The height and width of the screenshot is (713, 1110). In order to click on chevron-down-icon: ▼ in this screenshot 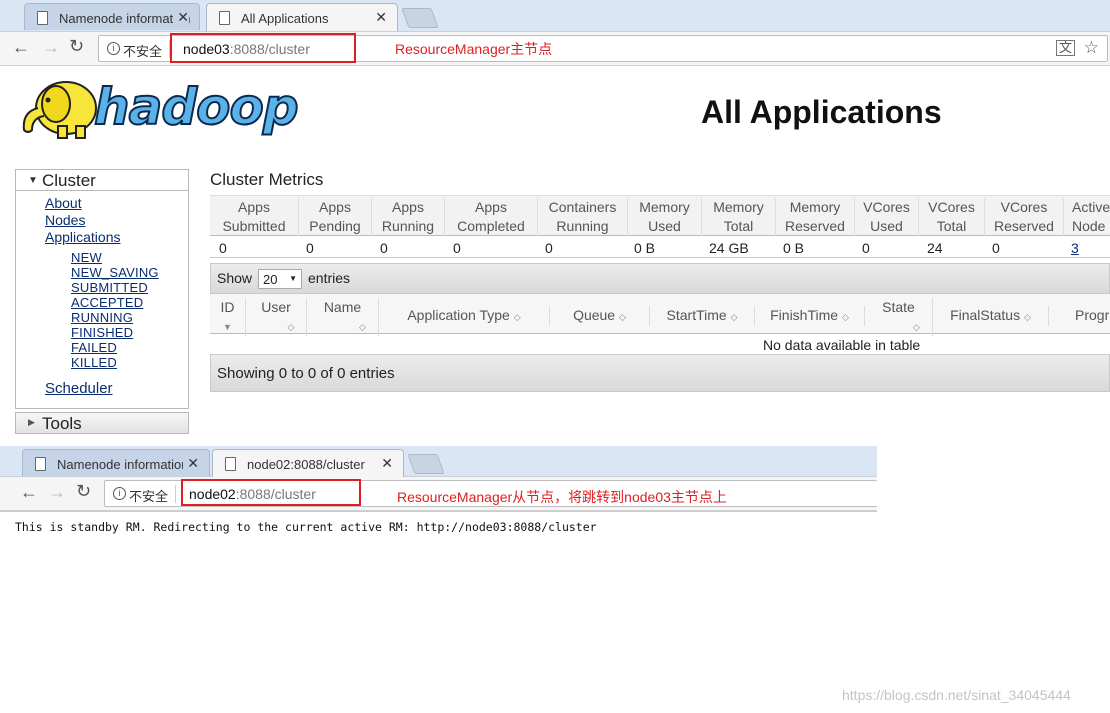, I will do `click(293, 278)`.